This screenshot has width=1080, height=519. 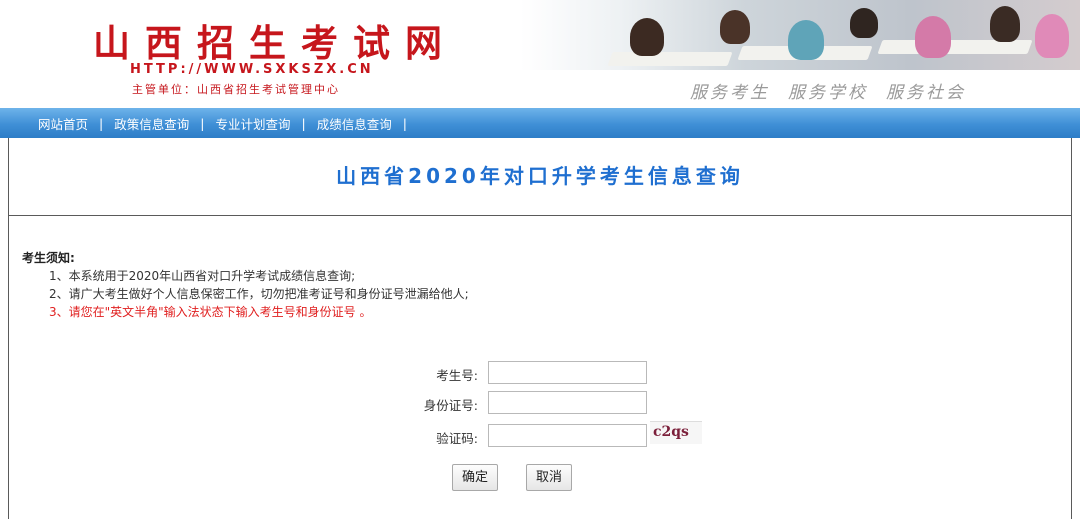 What do you see at coordinates (676, 432) in the screenshot?
I see `captcha-image: c2qs` at bounding box center [676, 432].